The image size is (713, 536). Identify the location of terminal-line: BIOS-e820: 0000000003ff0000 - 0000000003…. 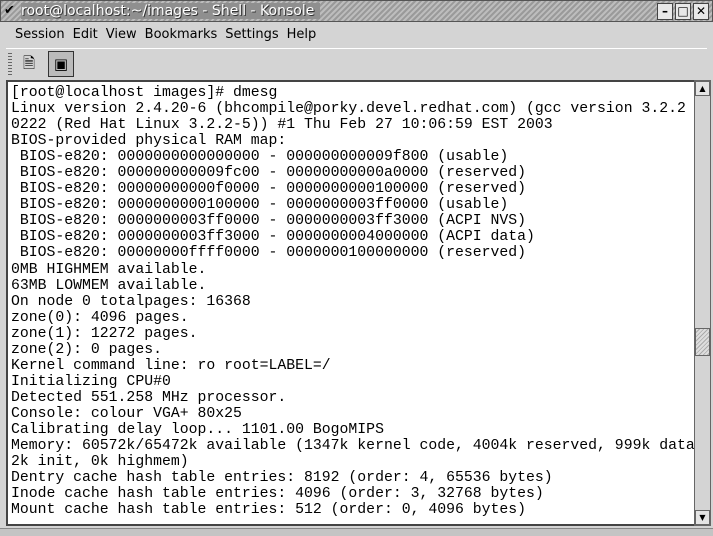
(273, 221).